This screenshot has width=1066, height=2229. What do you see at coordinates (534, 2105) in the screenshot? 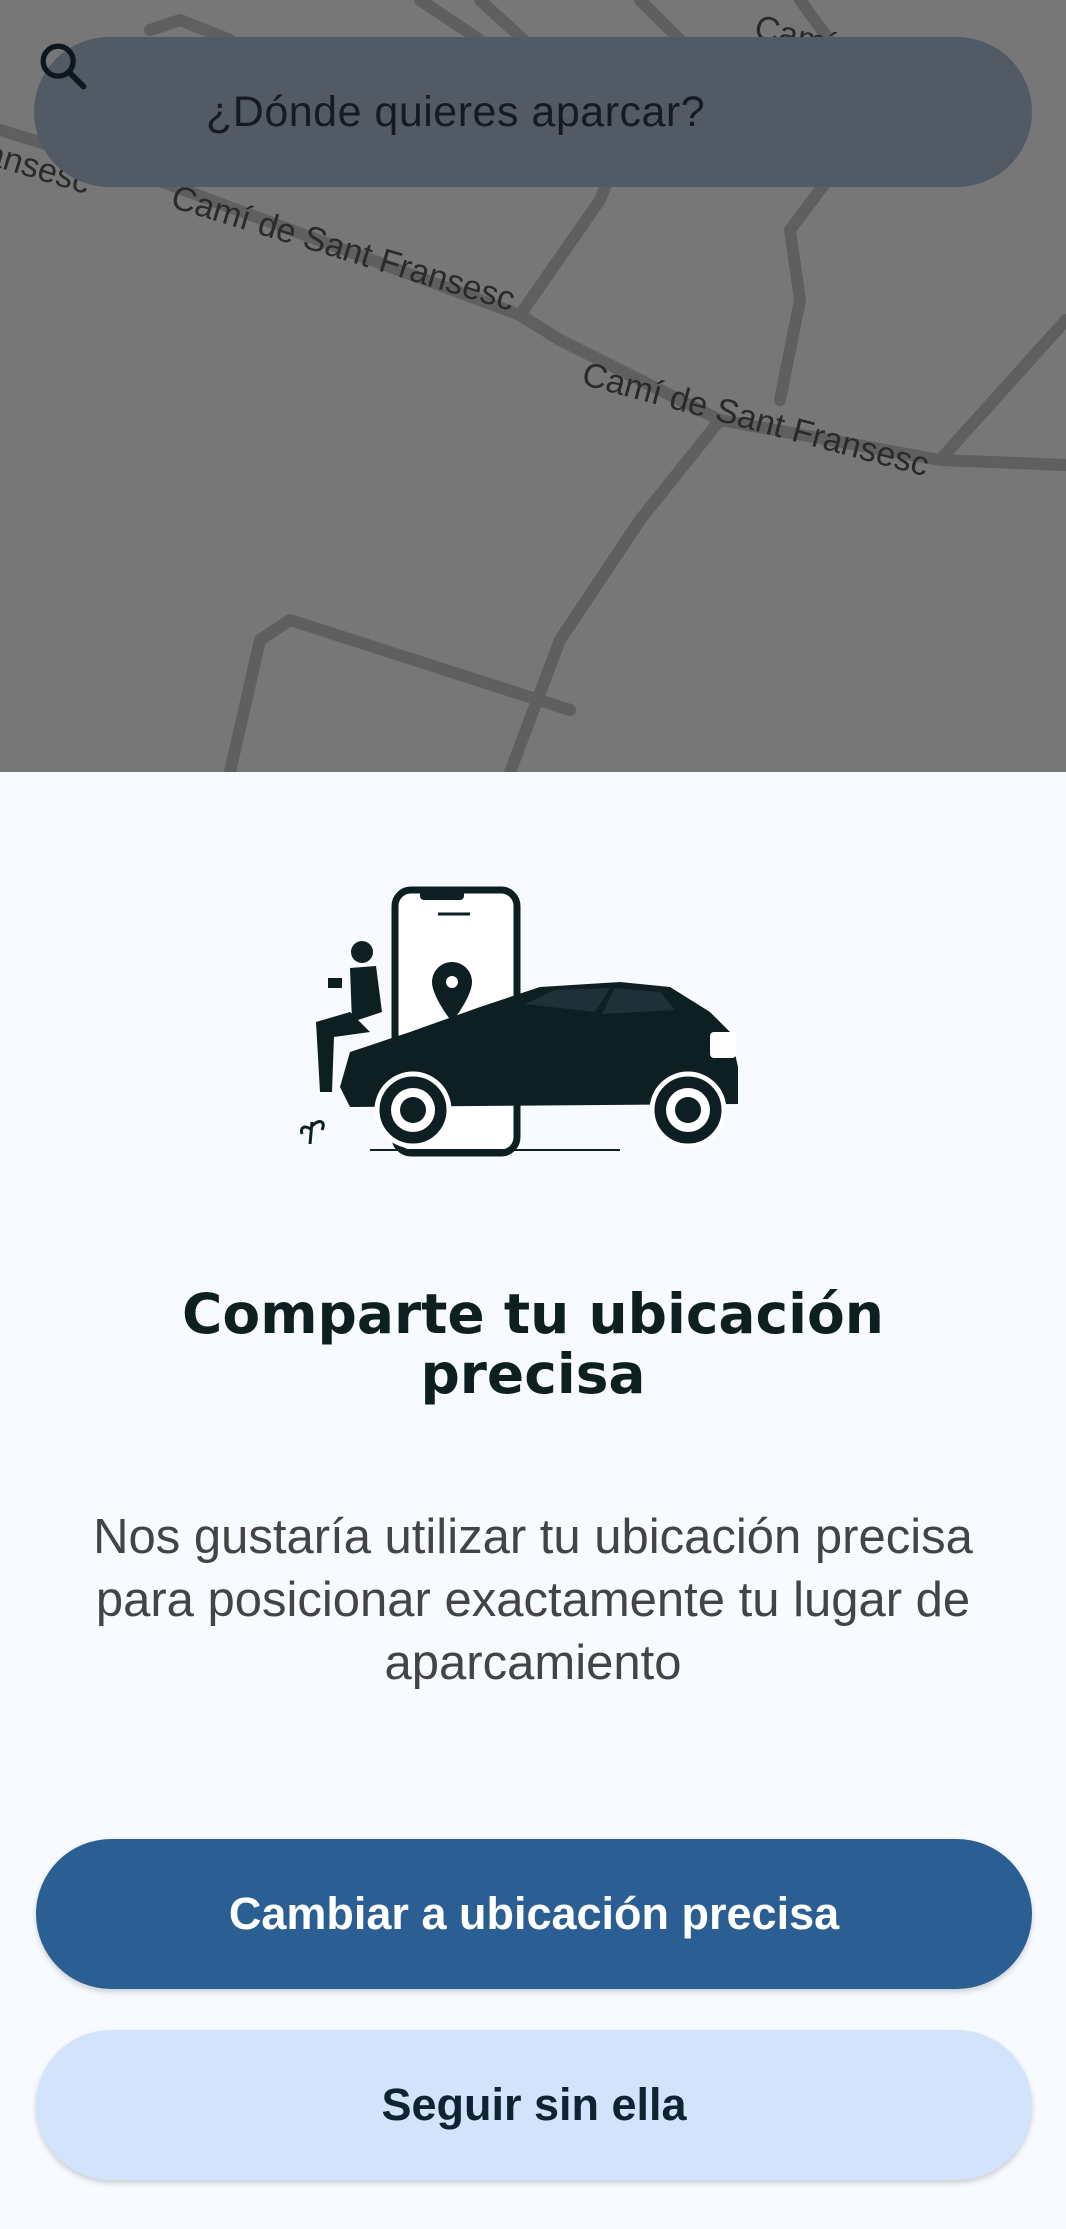
I see `continue-without-button: Seguir sin ella` at bounding box center [534, 2105].